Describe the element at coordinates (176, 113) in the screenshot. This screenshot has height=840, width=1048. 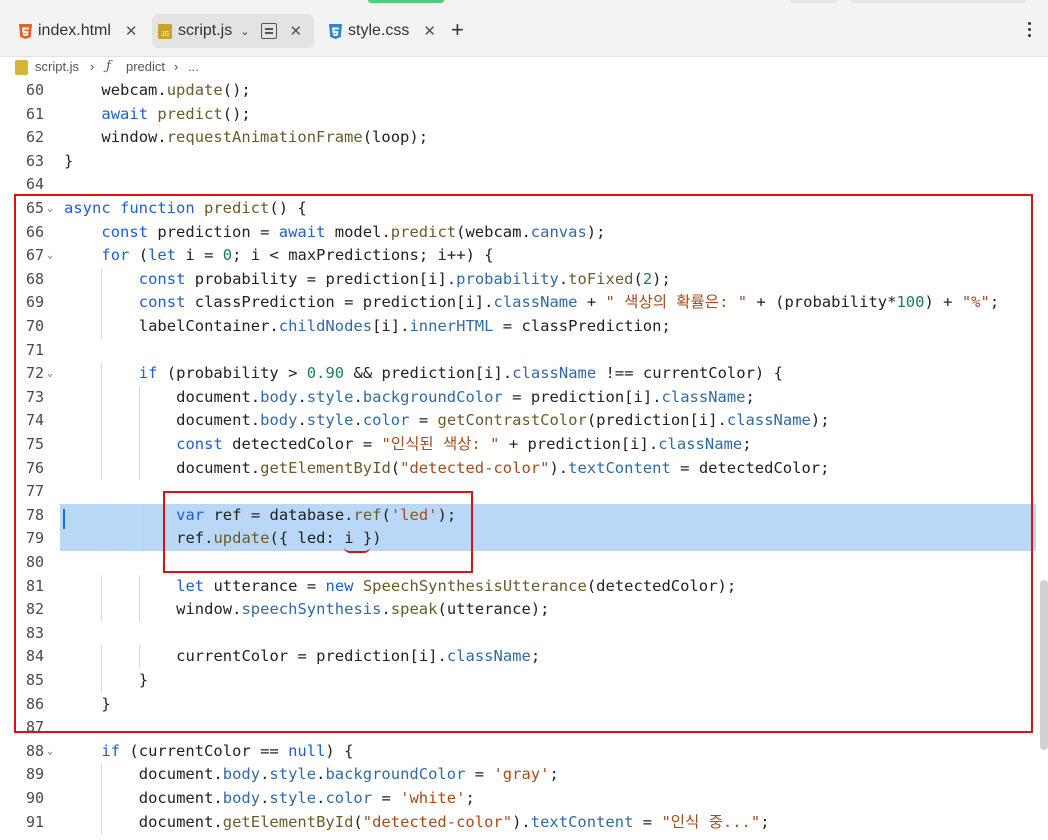
I see `code-text: await predict();` at that location.